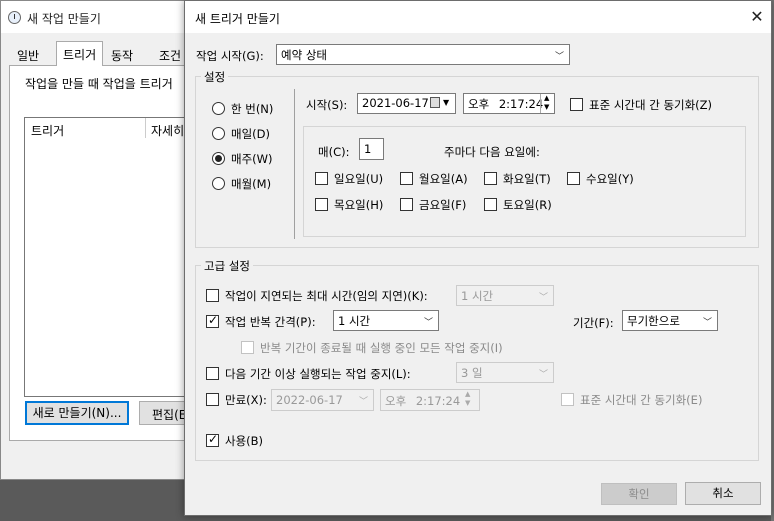  Describe the element at coordinates (490, 178) in the screenshot. I see `tuesday-checkbox` at that location.